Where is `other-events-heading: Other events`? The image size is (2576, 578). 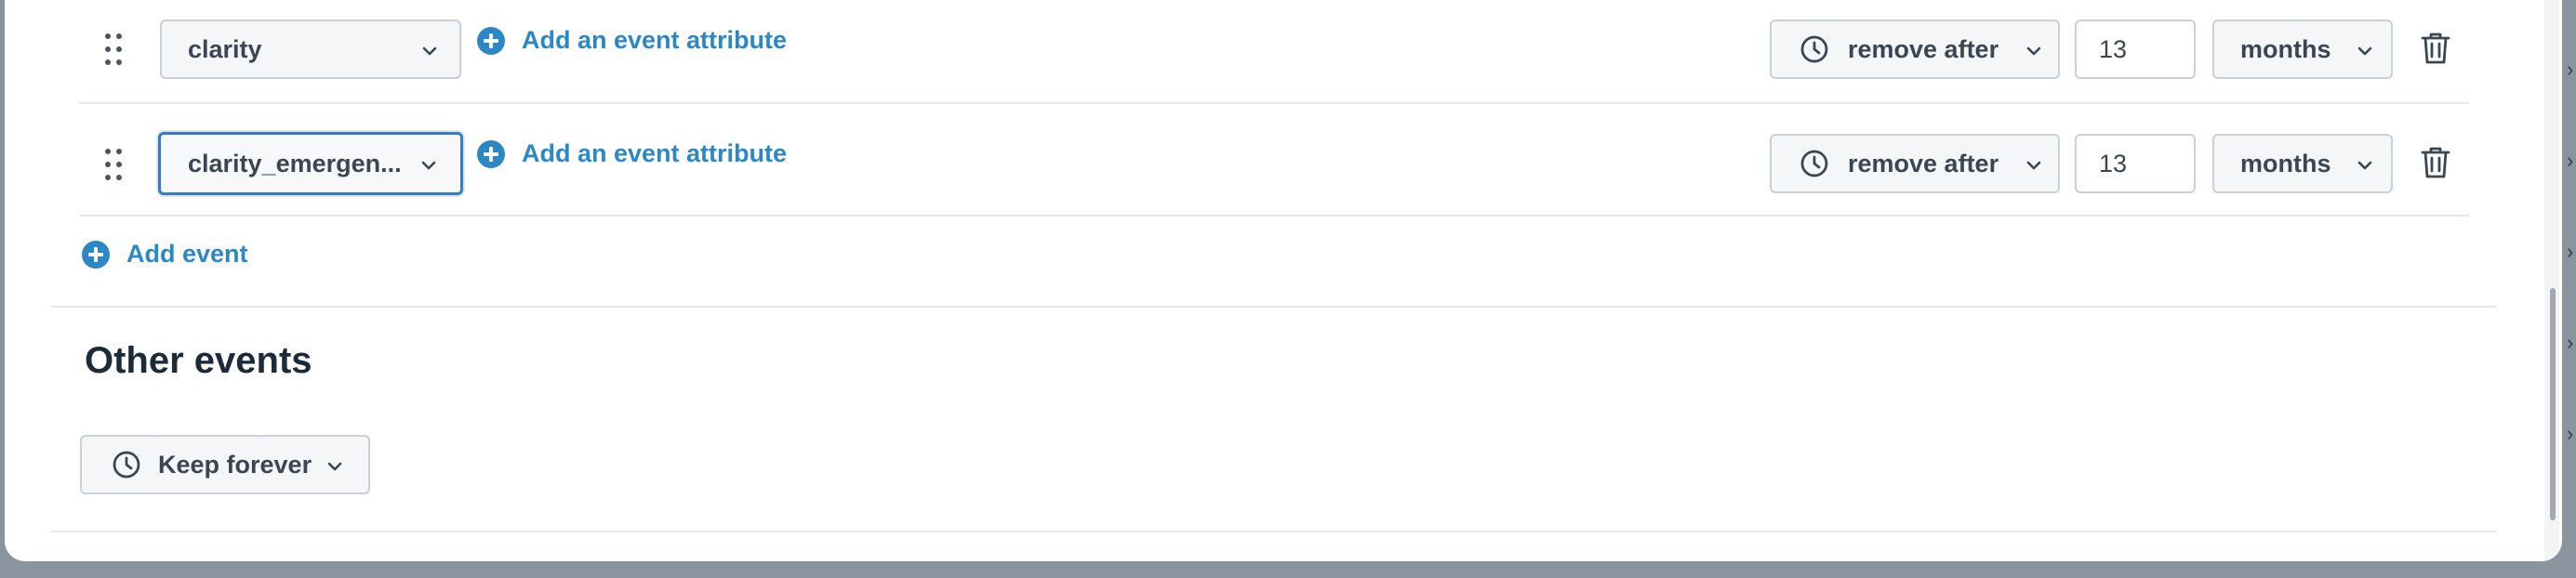 other-events-heading: Other events is located at coordinates (198, 361).